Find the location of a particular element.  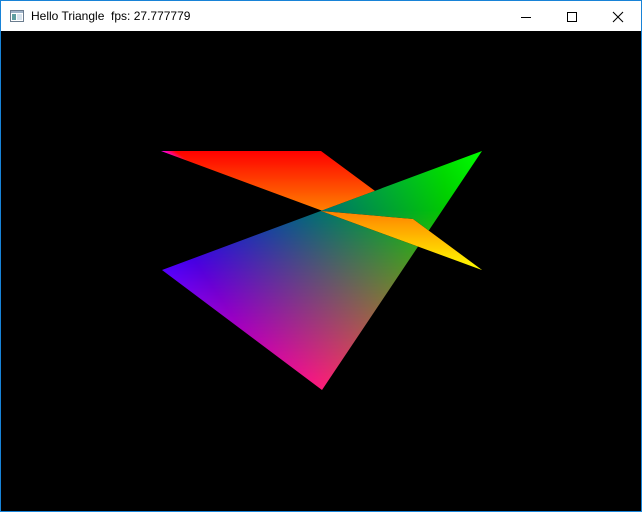

close-icon is located at coordinates (618, 17).